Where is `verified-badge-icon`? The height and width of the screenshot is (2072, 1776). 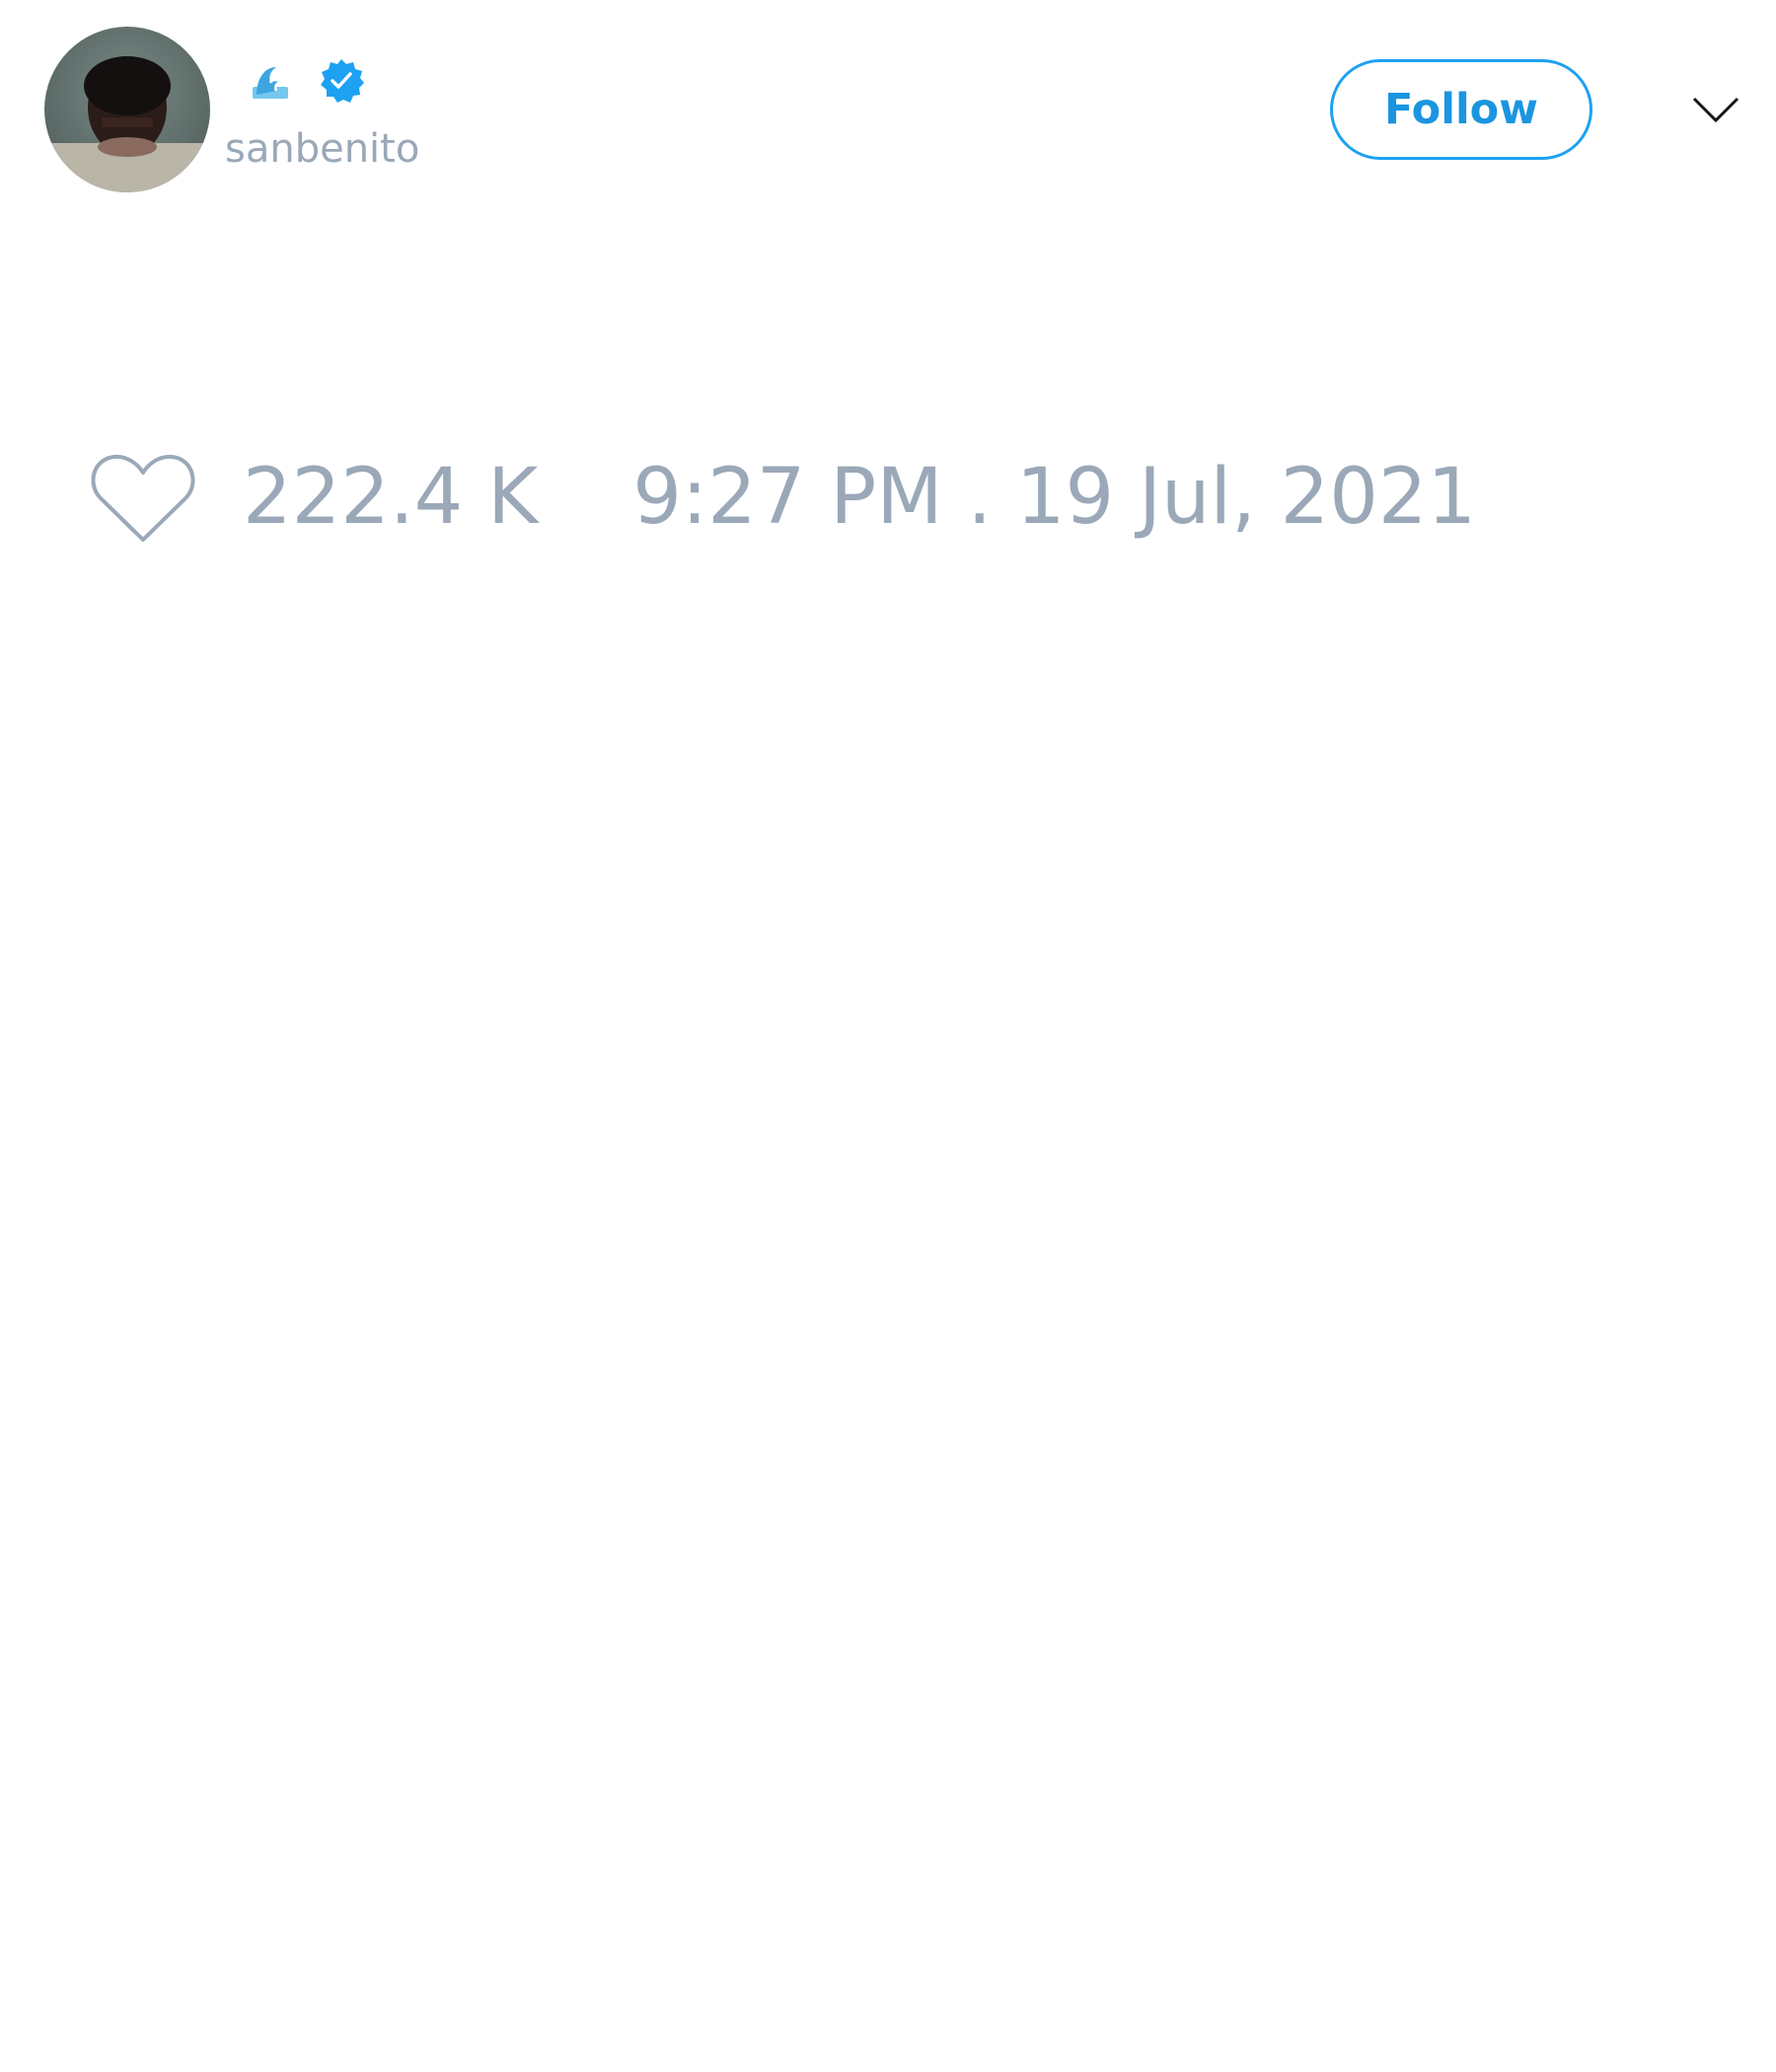 verified-badge-icon is located at coordinates (342, 81).